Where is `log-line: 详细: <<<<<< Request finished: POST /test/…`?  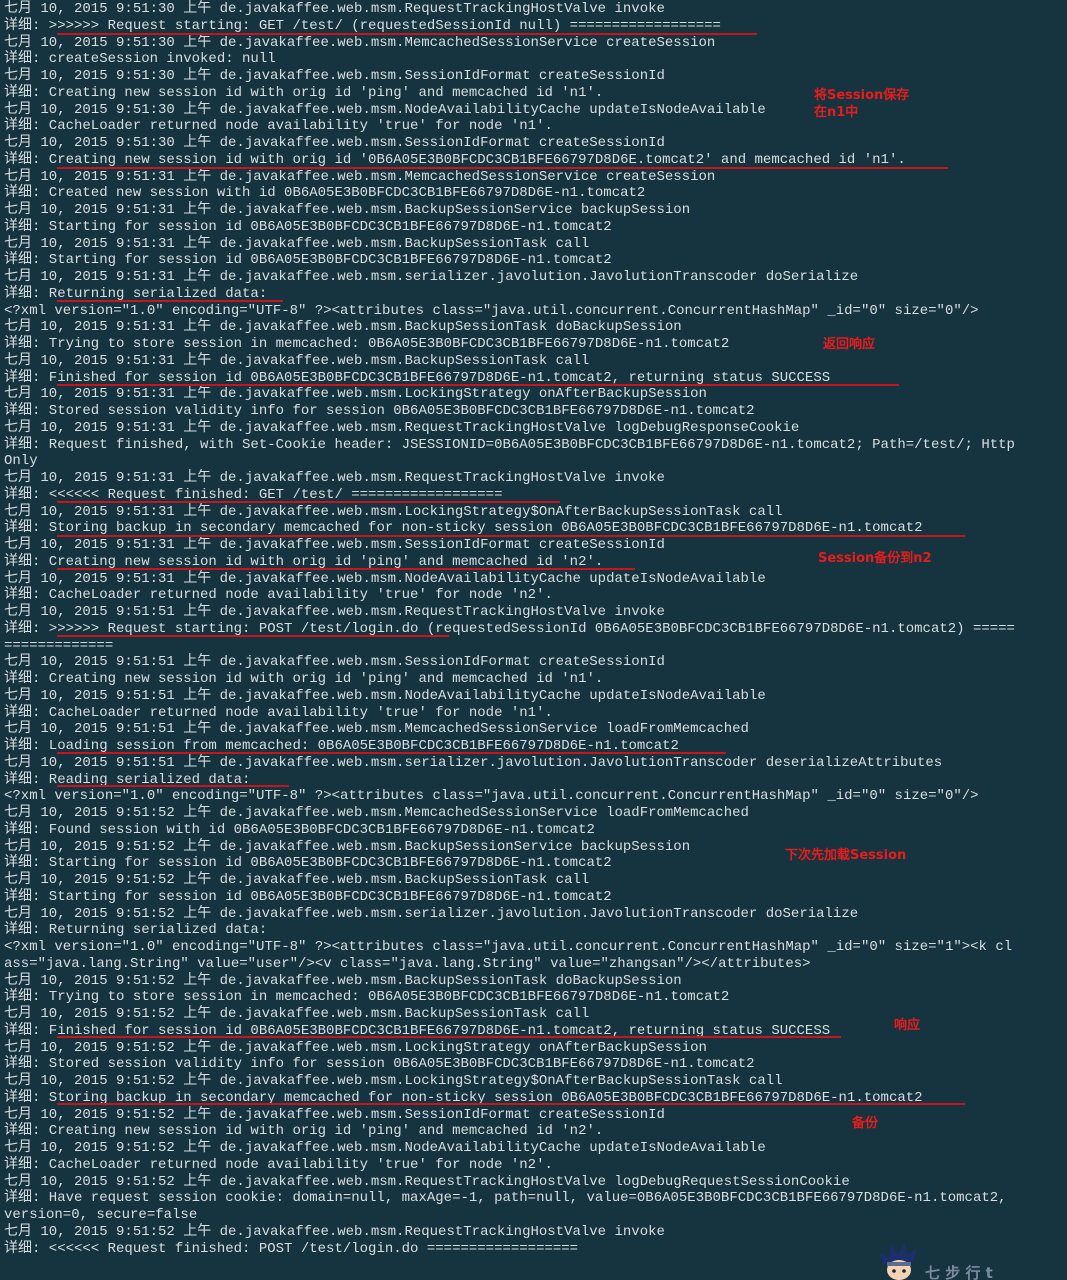 log-line: 详细: <<<<<< Request finished: POST /test/… is located at coordinates (291, 1248).